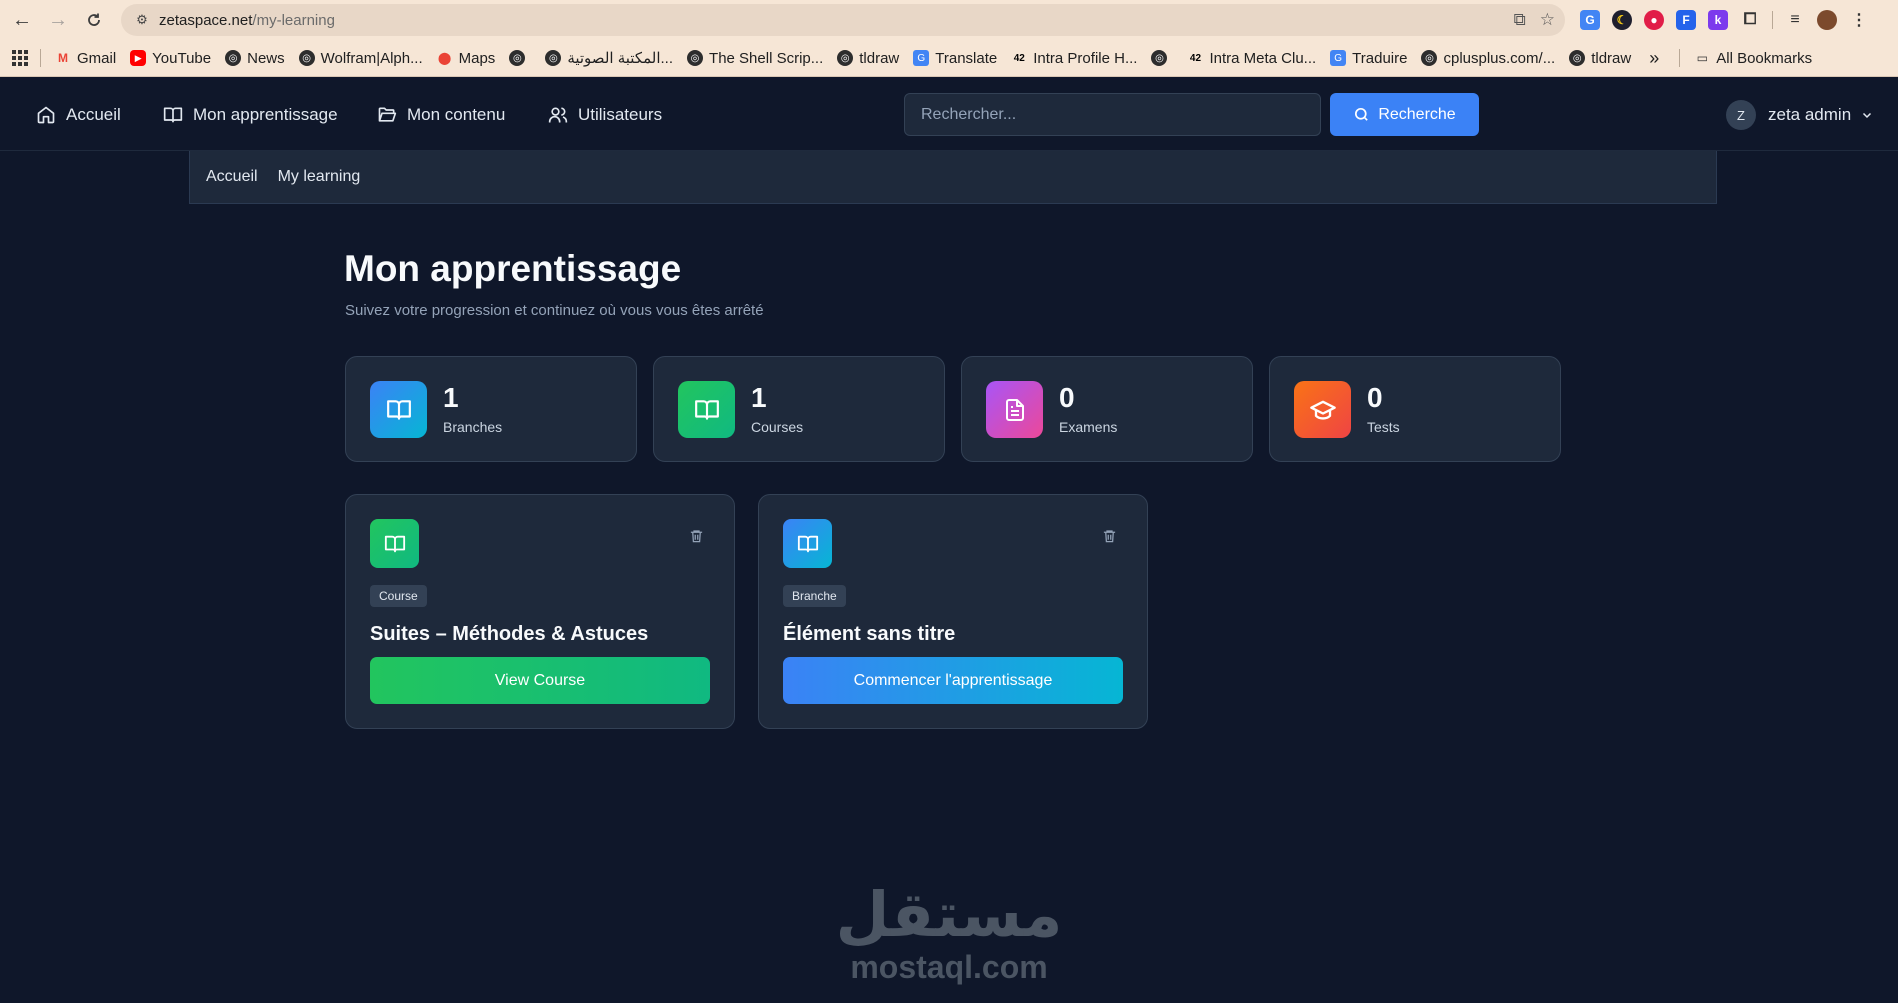  Describe the element at coordinates (558, 114) in the screenshot. I see `users-icon` at that location.